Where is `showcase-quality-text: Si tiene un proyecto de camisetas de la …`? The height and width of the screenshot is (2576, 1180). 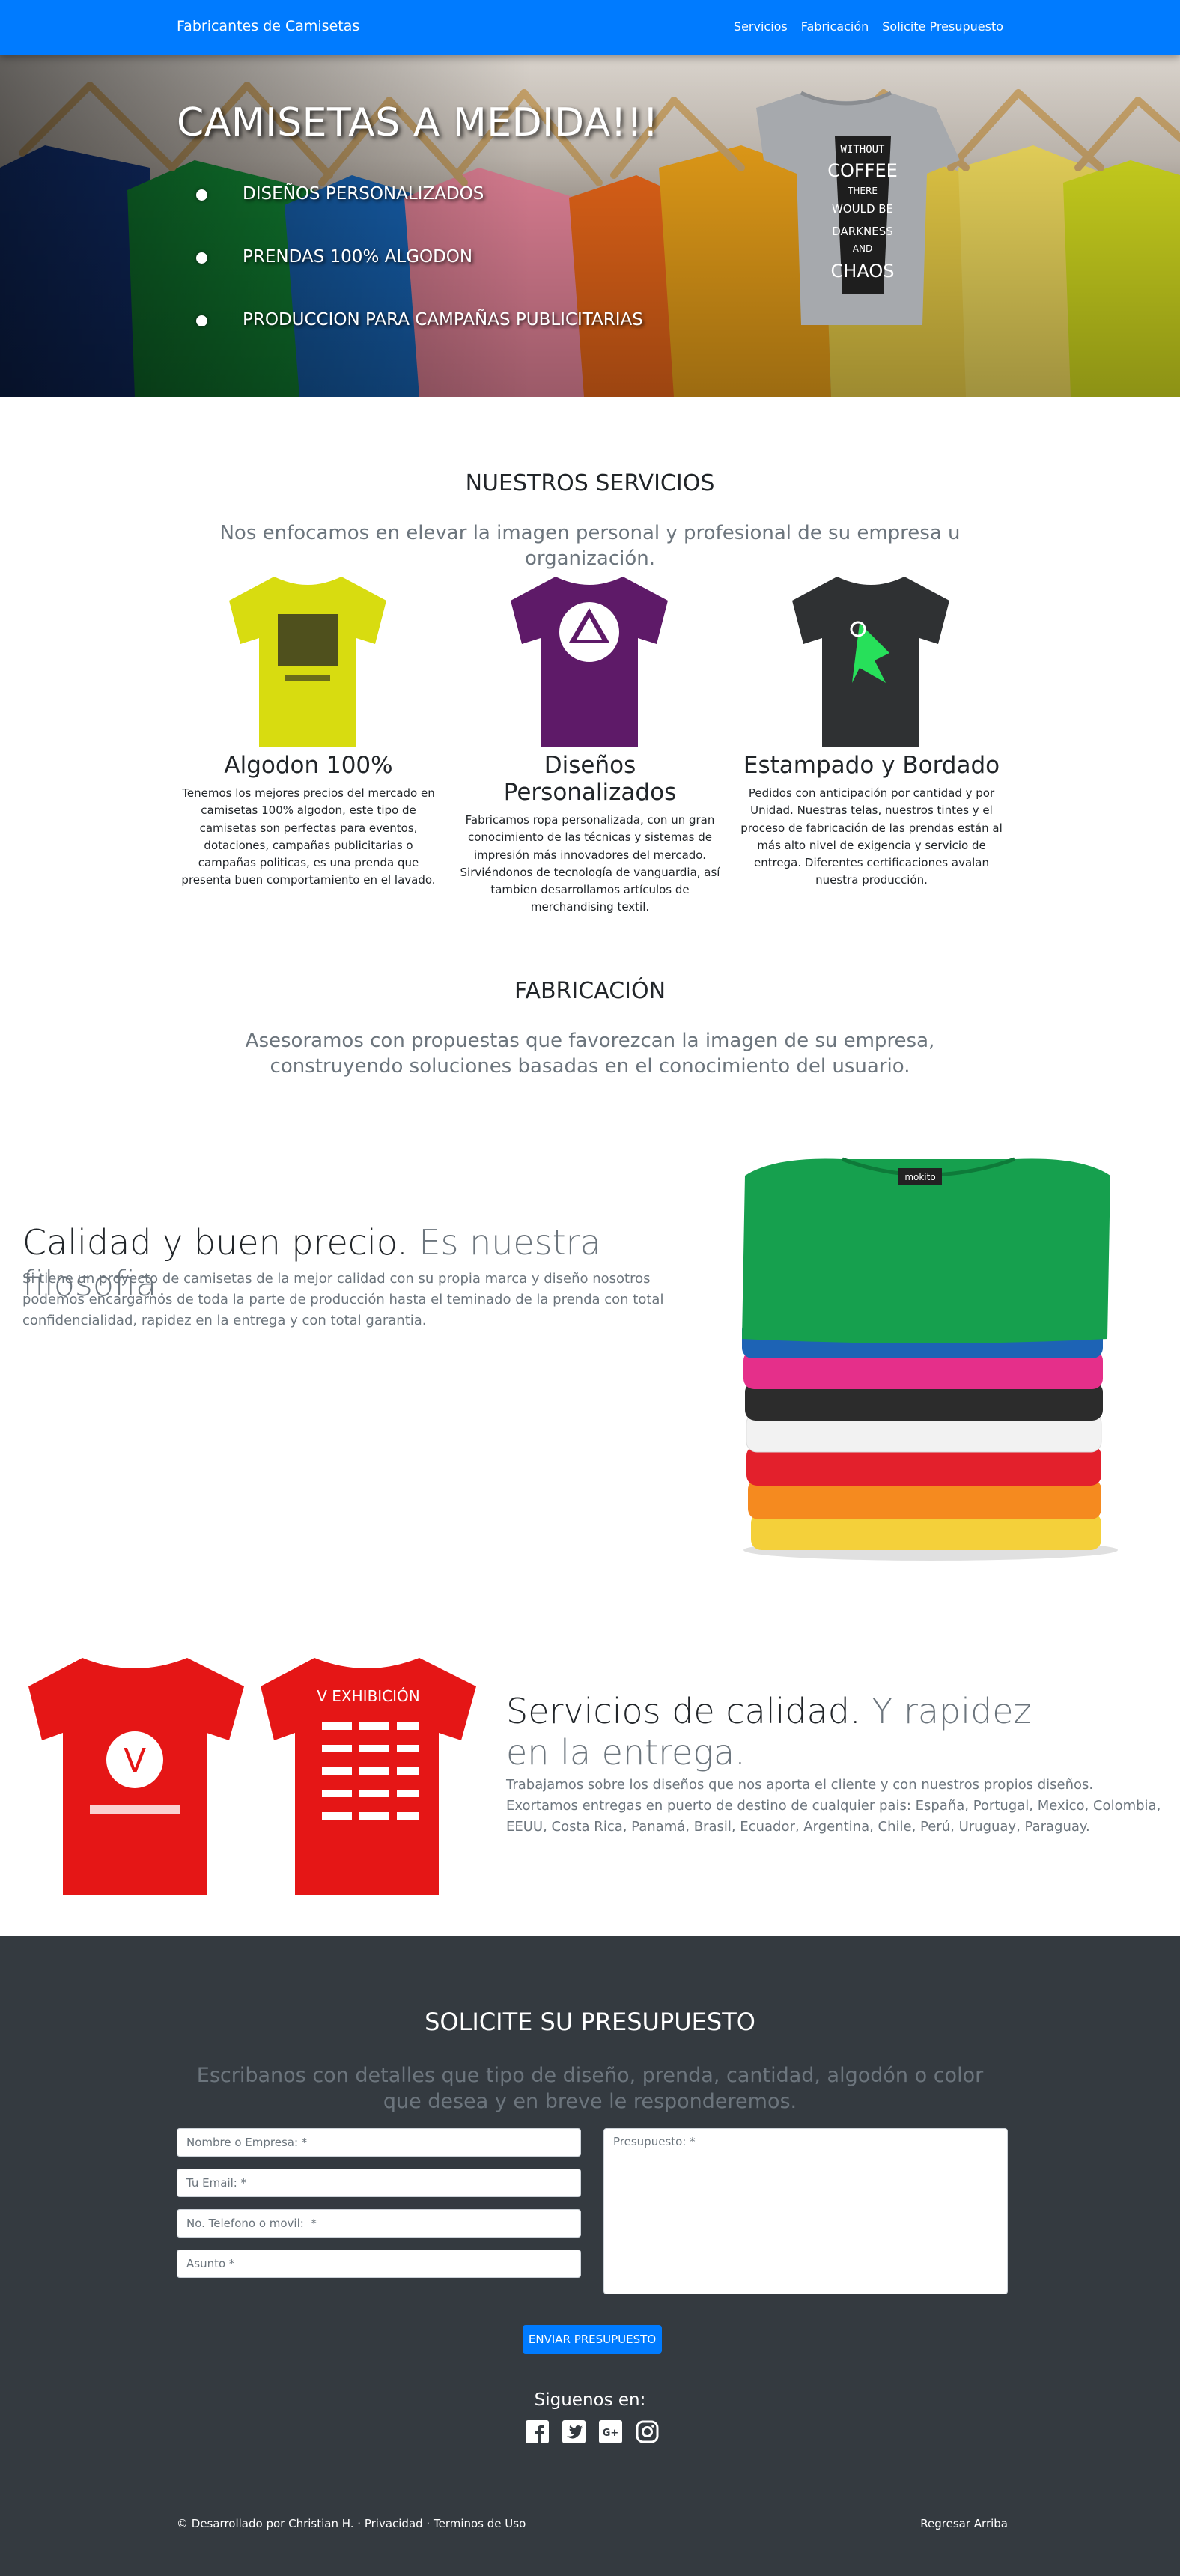 showcase-quality-text: Si tiene un proyecto de camisetas de la … is located at coordinates (343, 1299).